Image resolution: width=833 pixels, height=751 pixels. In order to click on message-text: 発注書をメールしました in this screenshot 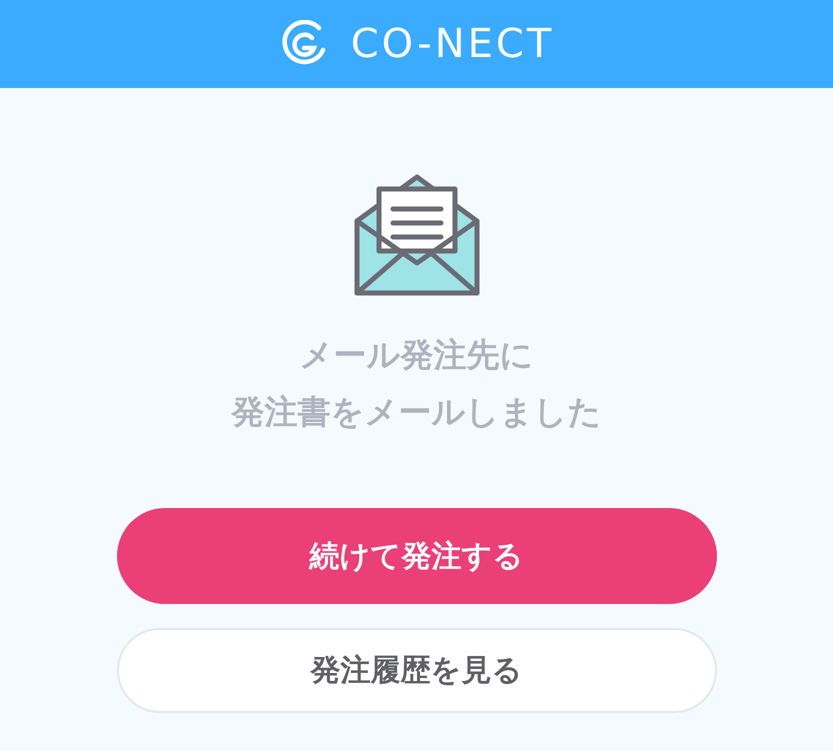, I will do `click(417, 412)`.